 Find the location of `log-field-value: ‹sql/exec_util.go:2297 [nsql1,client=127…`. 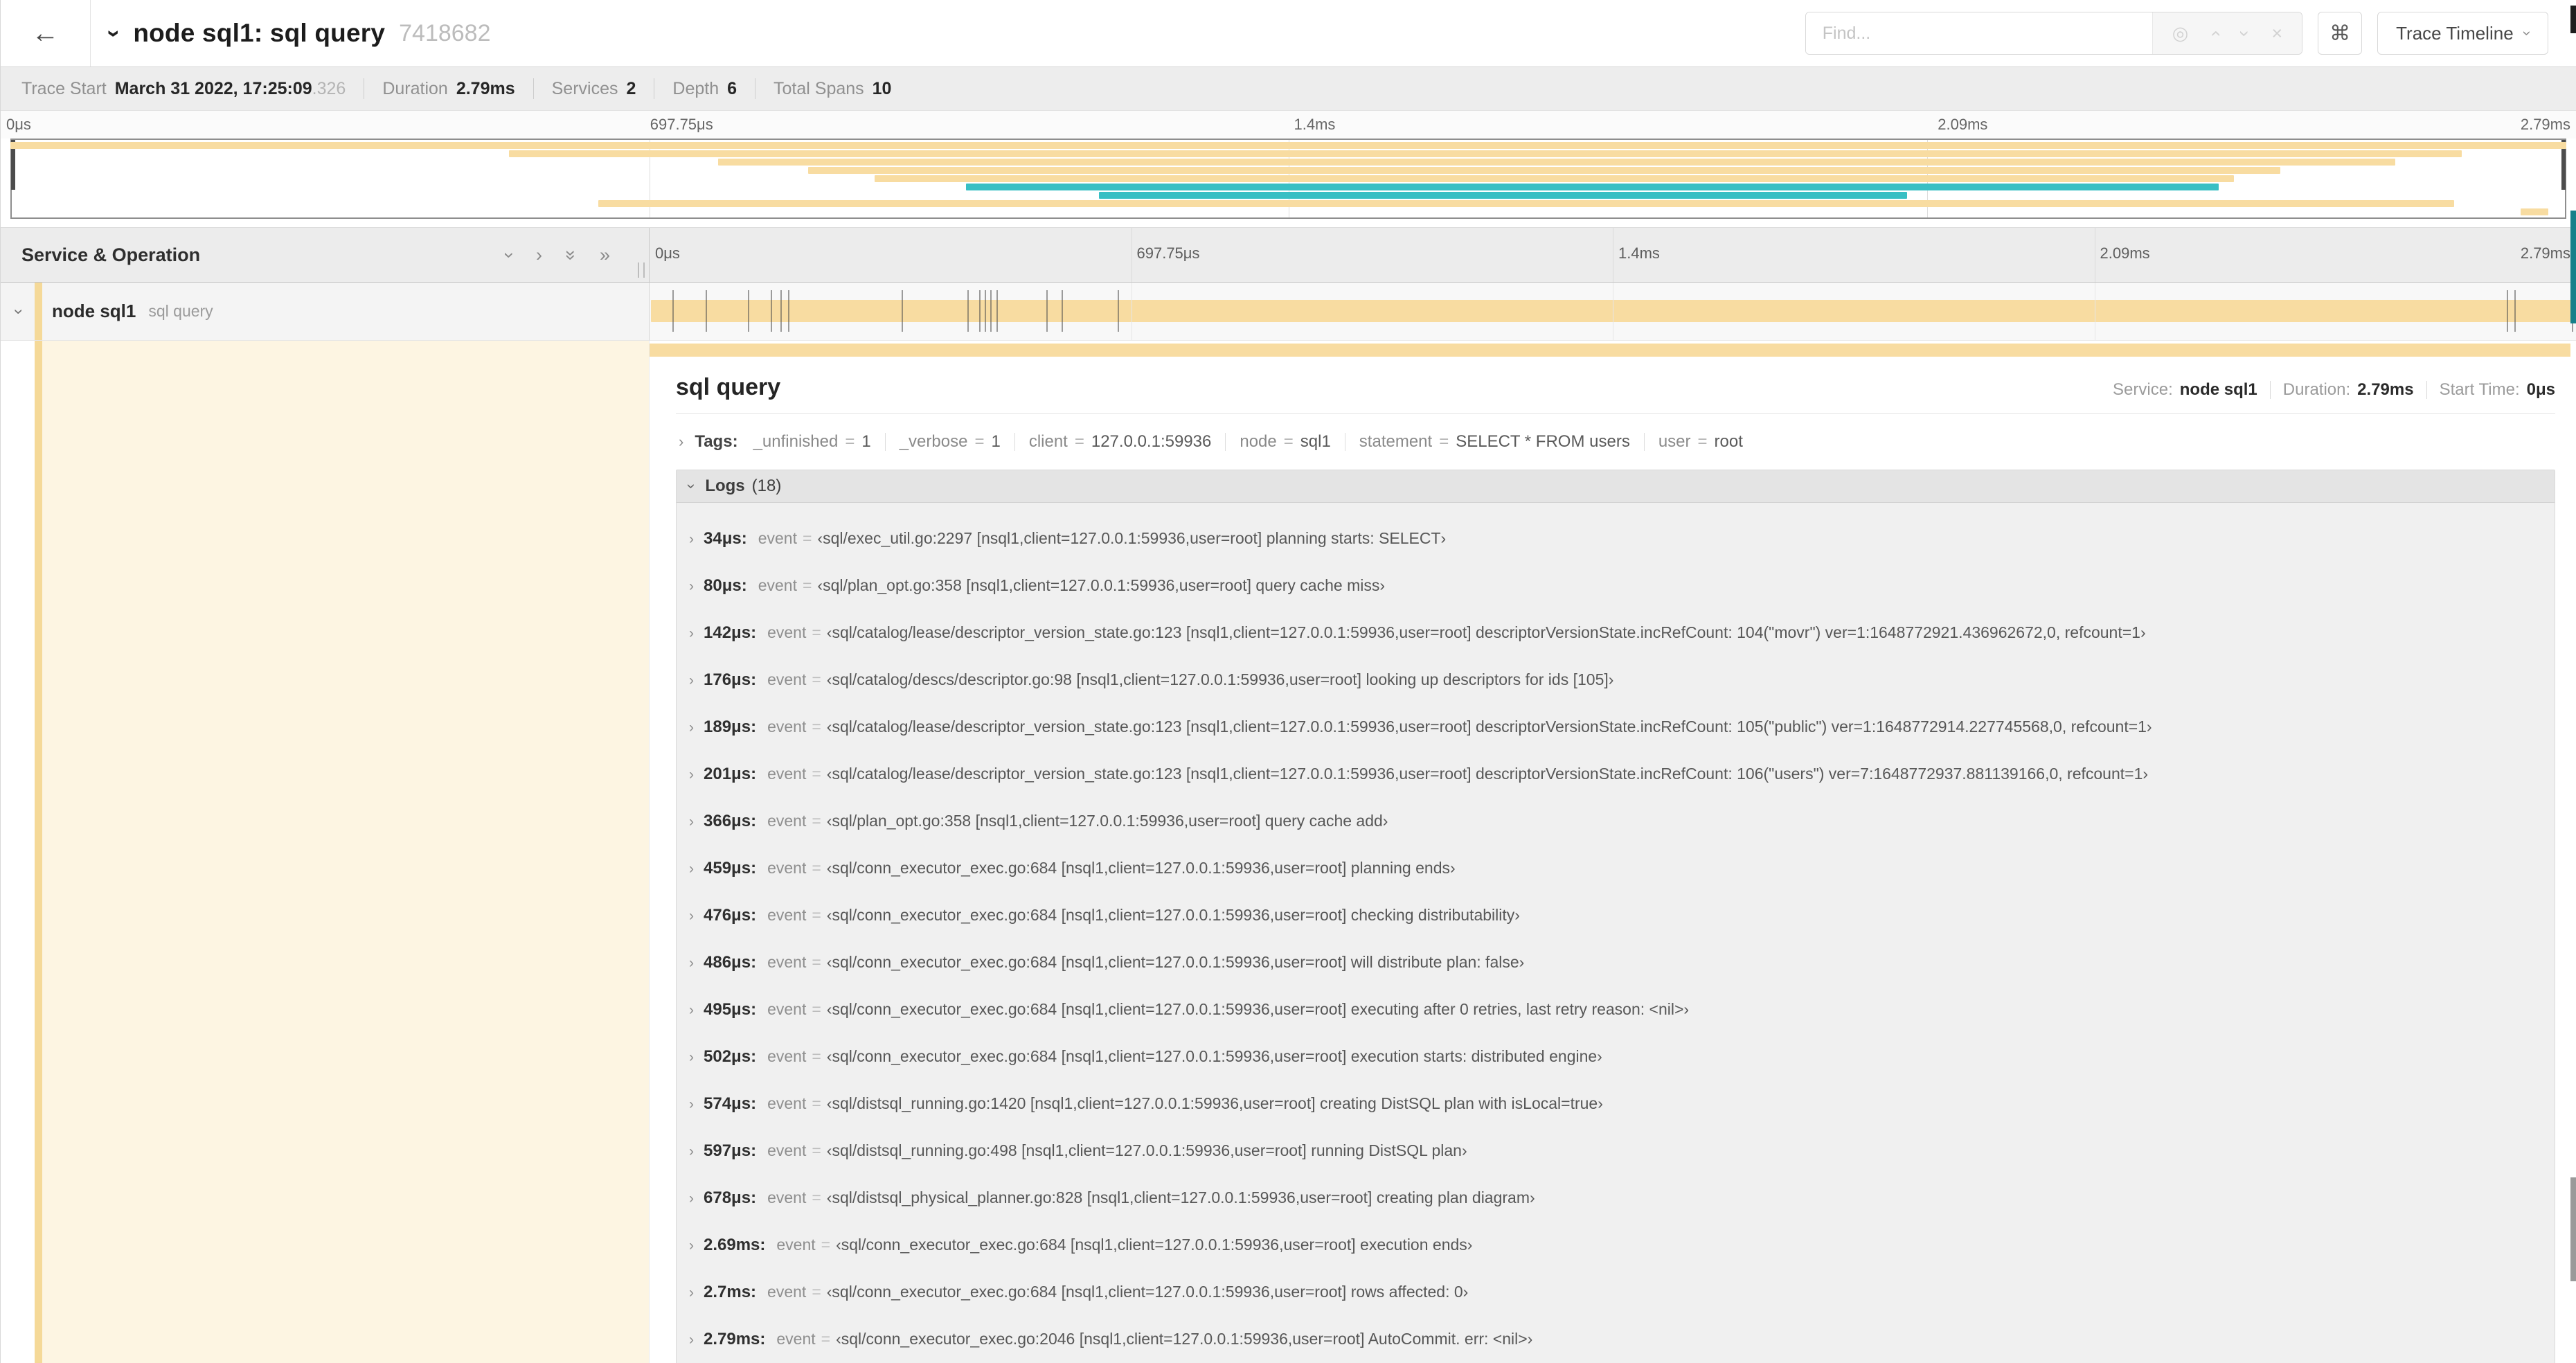

log-field-value: ‹sql/exec_util.go:2297 [nsql1,client=127… is located at coordinates (1132, 538).